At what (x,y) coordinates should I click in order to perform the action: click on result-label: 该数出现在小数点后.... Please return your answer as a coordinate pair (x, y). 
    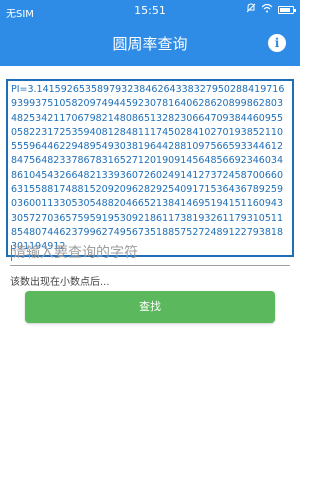
    Looking at the image, I should click on (60, 282).